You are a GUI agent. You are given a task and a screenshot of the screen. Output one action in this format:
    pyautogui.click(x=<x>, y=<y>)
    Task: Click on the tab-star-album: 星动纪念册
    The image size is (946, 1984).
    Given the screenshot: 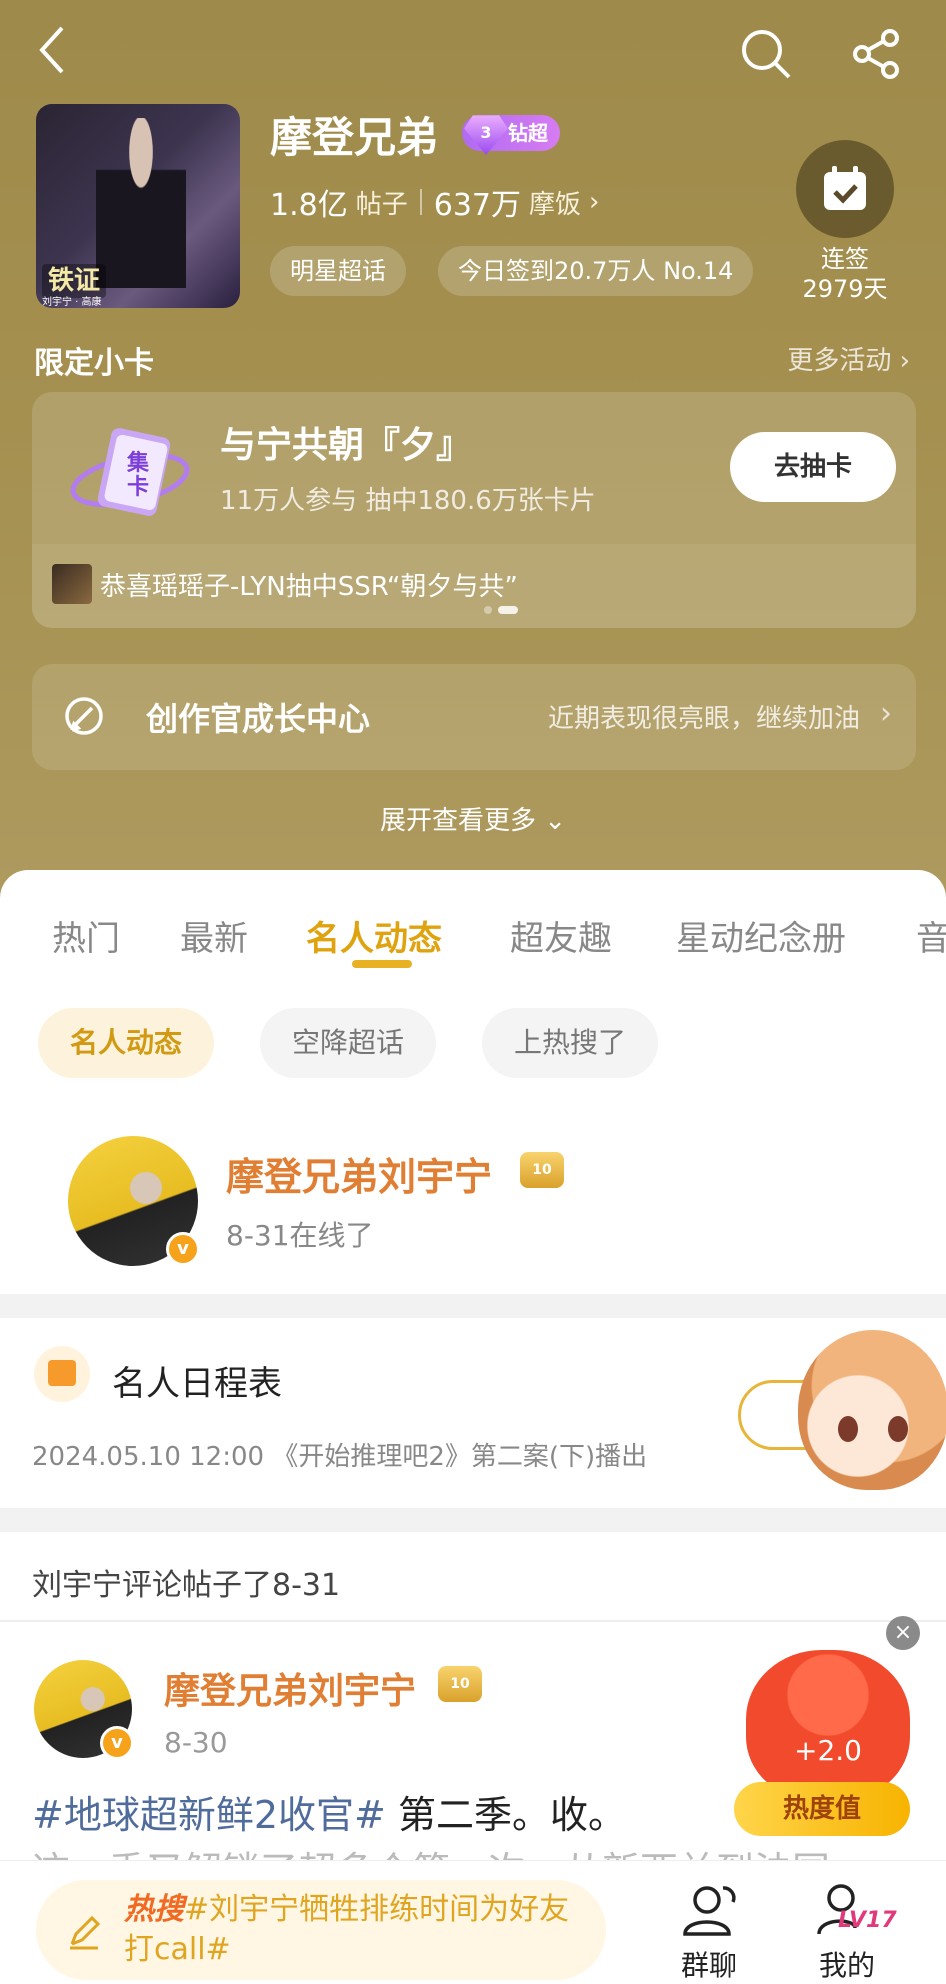 What is the action you would take?
    pyautogui.click(x=761, y=935)
    